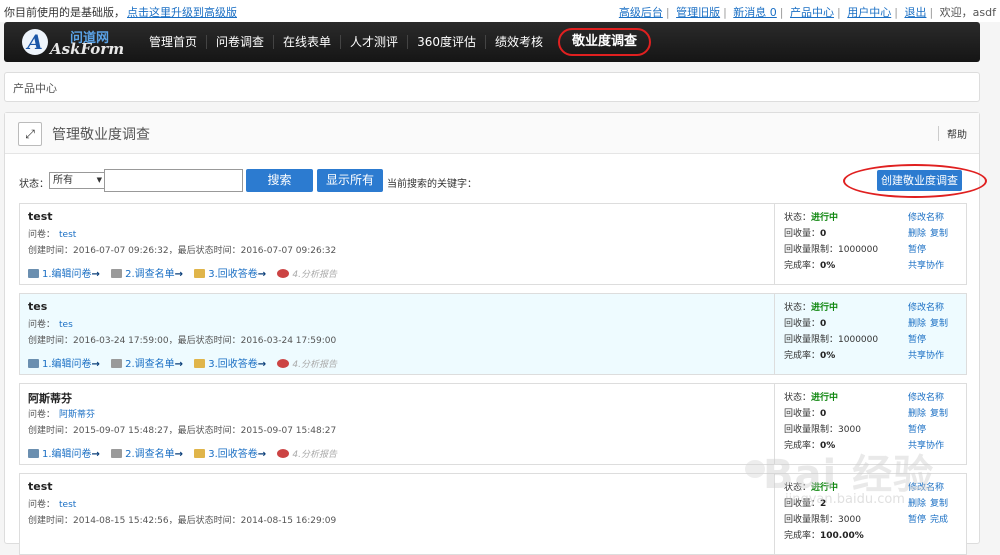 Image resolution: width=1000 pixels, height=555 pixels. I want to click on nav-survey: 问卷调查, so click(241, 42).